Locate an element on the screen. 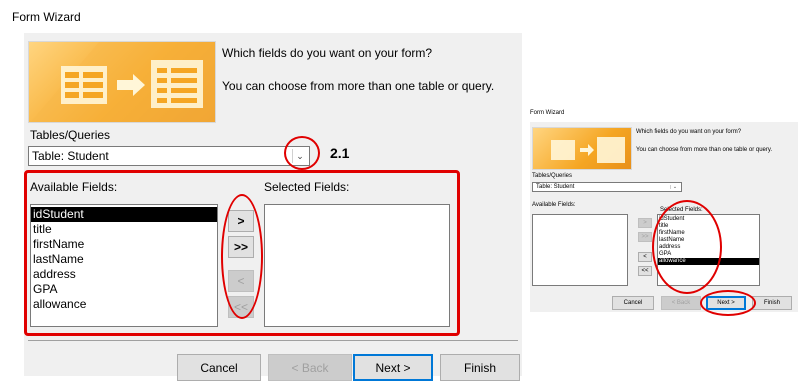 Image resolution: width=800 pixels, height=383 pixels. inset-annotation-oval is located at coordinates (687, 247).